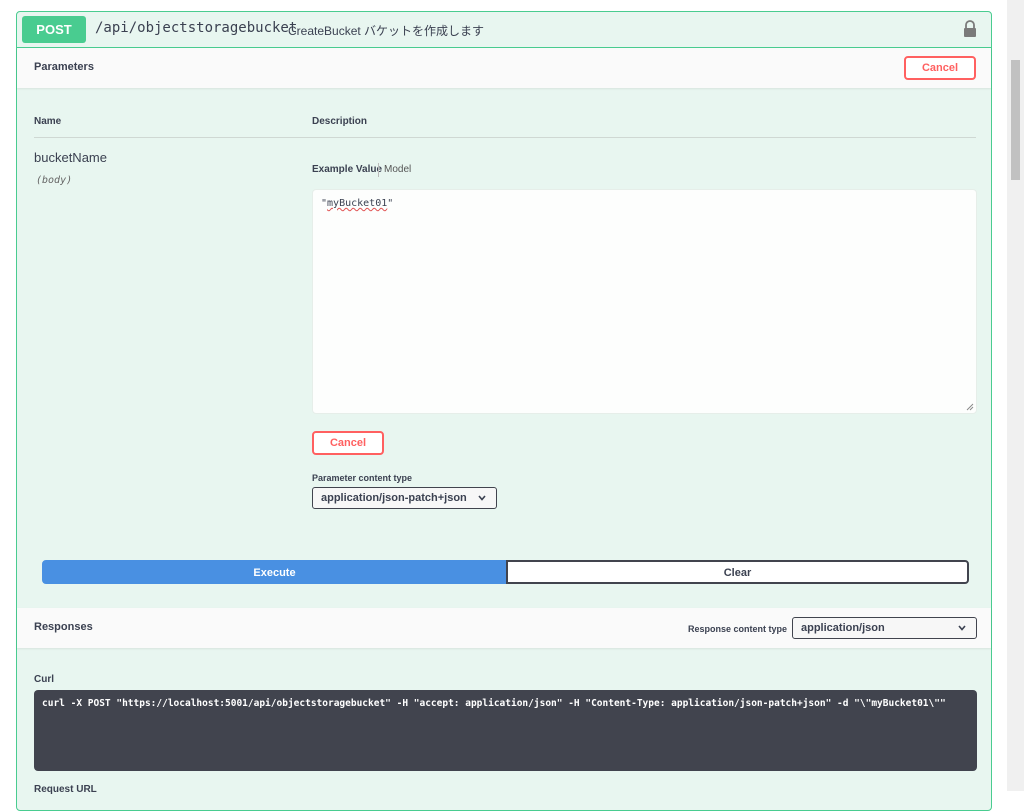 This screenshot has height=811, width=1024. What do you see at coordinates (357, 203) in the screenshot?
I see `body-value-word: myBucket01` at bounding box center [357, 203].